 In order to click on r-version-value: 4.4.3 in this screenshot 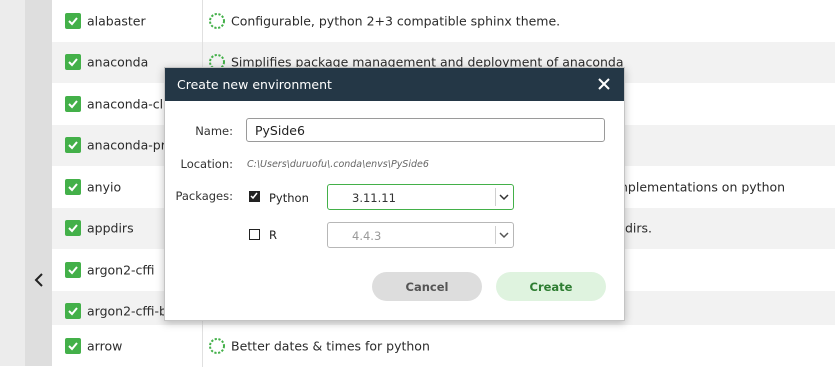, I will do `click(367, 236)`.